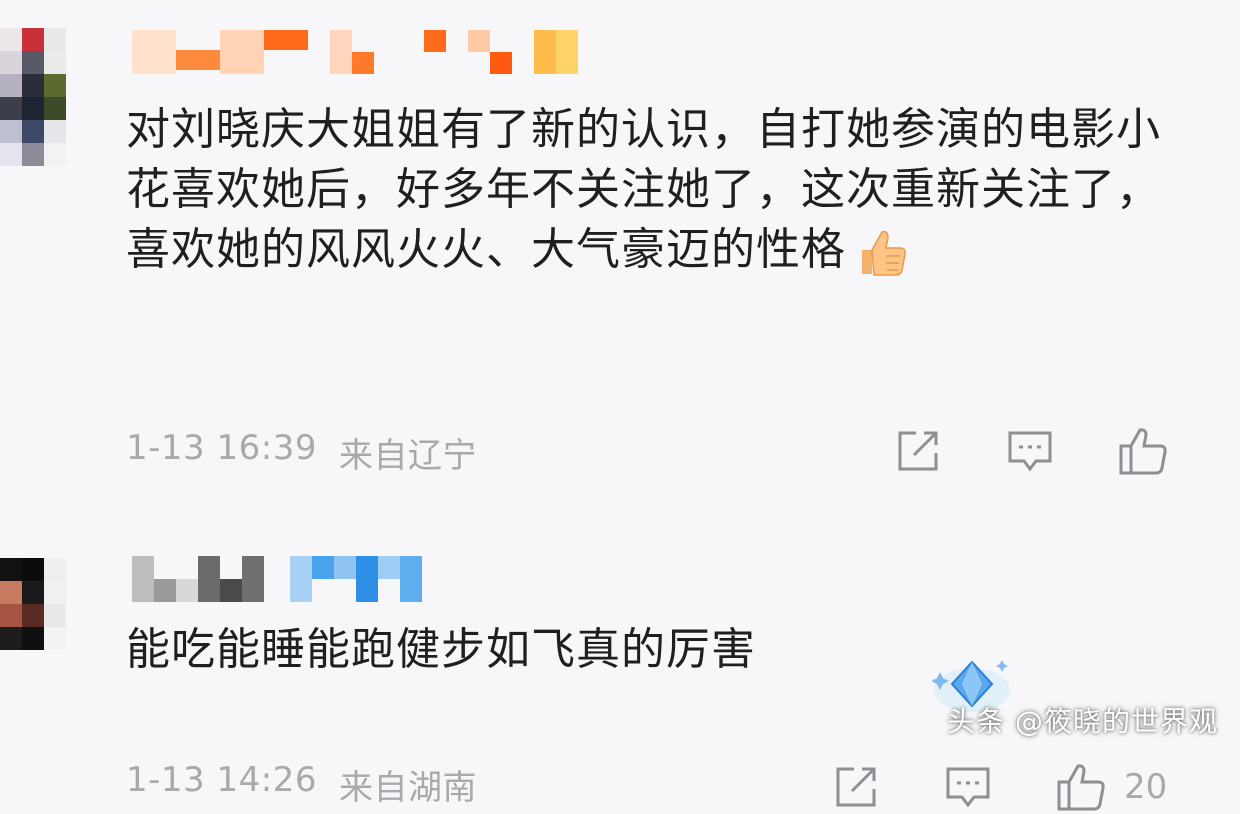  Describe the element at coordinates (1082, 721) in the screenshot. I see `watermark: 头条 @筱晓的世界观` at that location.